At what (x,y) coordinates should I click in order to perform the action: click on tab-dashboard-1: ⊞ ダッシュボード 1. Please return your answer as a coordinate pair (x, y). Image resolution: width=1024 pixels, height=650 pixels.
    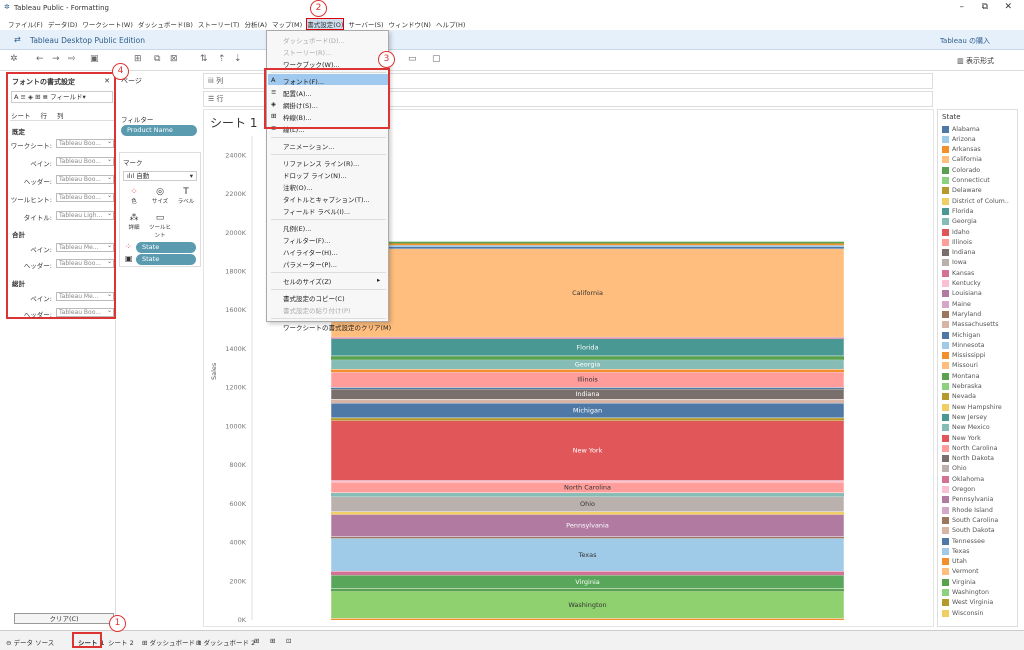
    Looking at the image, I should click on (171, 642).